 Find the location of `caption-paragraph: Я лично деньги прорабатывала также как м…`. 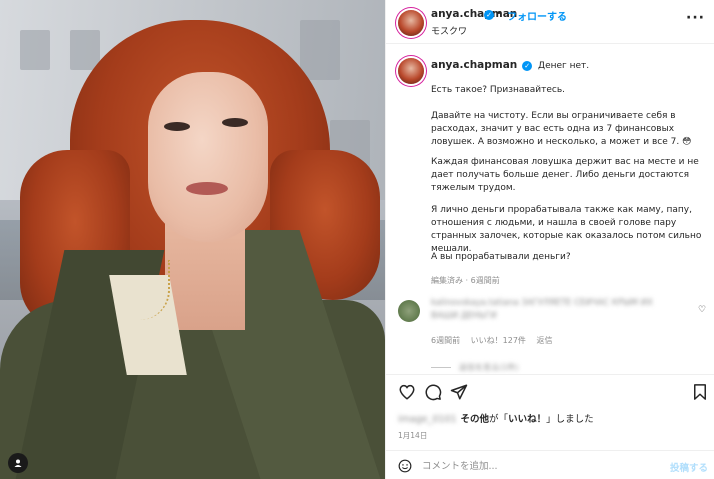

caption-paragraph: Я лично деньги прорабатывала также как м… is located at coordinates (566, 229).